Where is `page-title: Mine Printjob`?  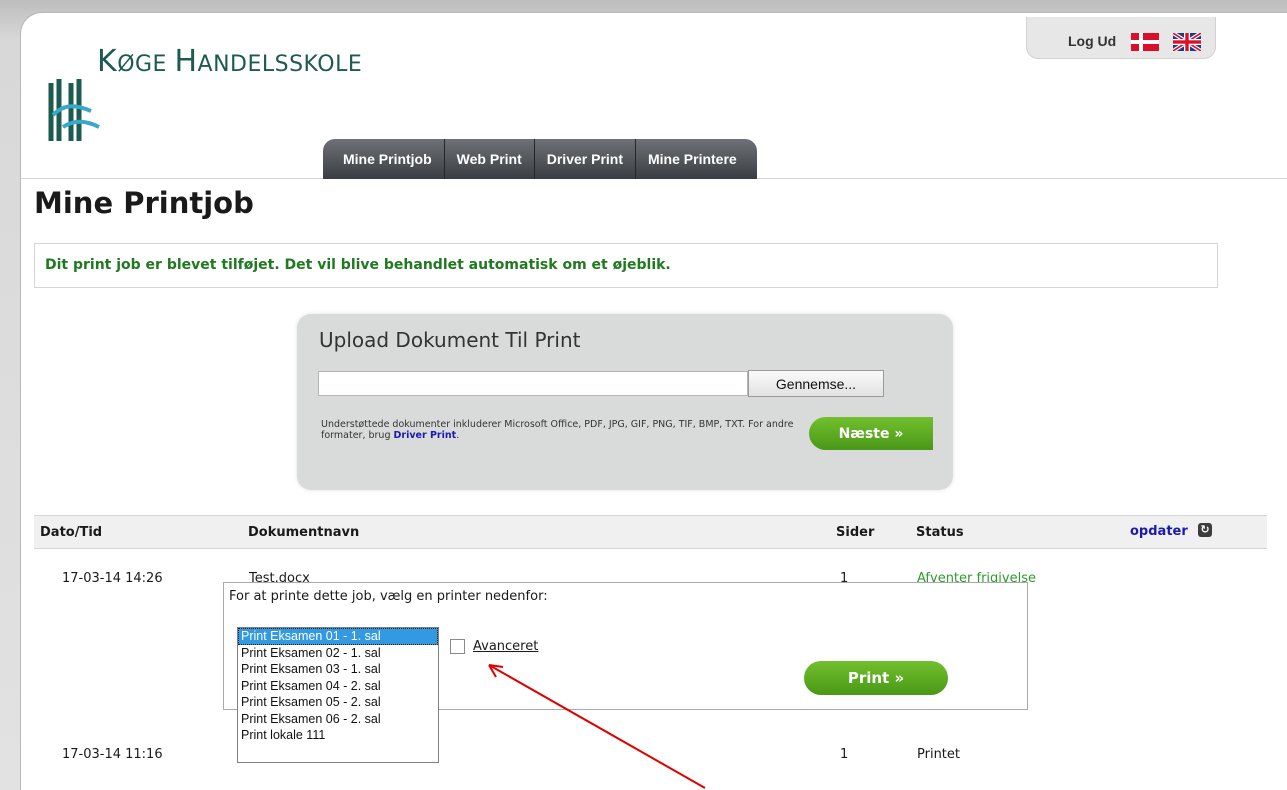 page-title: Mine Printjob is located at coordinates (144, 203).